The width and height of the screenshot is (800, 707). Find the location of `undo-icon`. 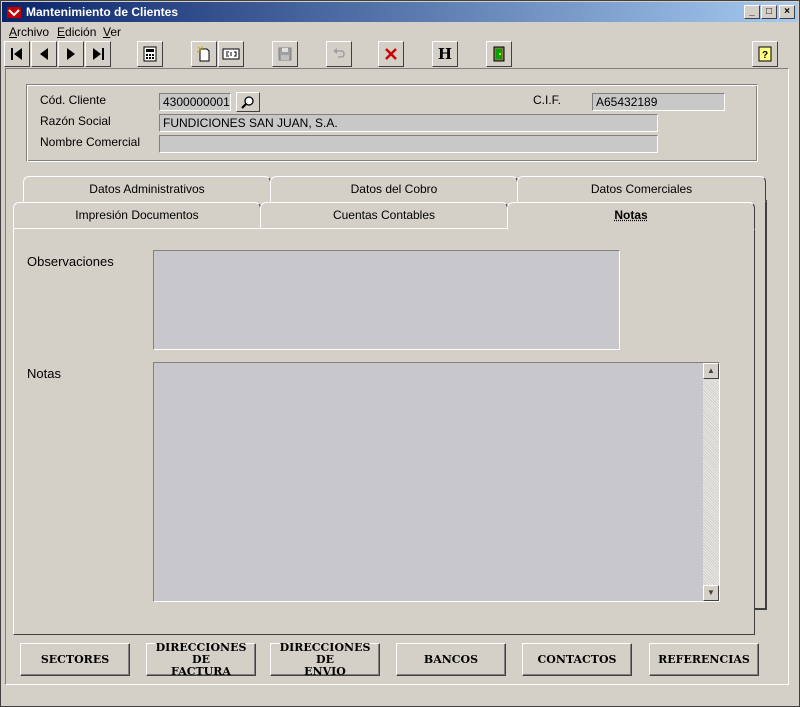

undo-icon is located at coordinates (339, 53).